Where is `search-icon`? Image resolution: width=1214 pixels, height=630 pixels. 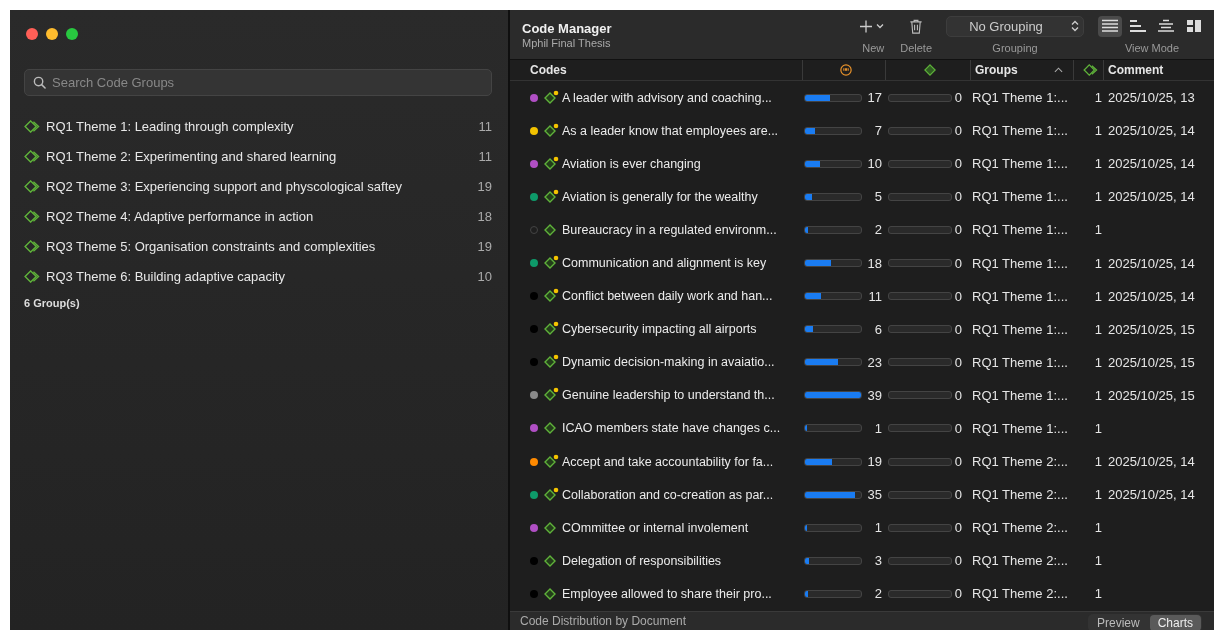
search-icon is located at coordinates (39, 82).